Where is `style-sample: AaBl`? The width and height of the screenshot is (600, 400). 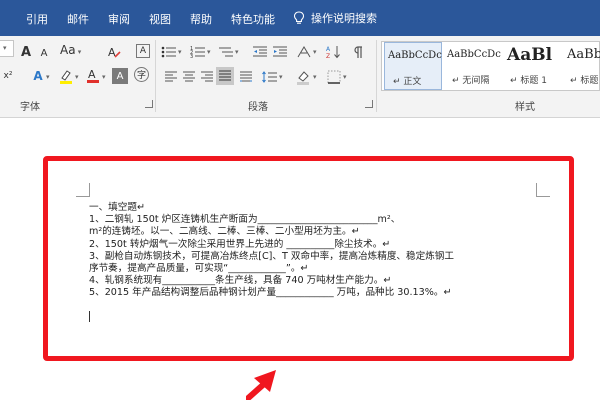 style-sample: AaBl is located at coordinates (530, 55).